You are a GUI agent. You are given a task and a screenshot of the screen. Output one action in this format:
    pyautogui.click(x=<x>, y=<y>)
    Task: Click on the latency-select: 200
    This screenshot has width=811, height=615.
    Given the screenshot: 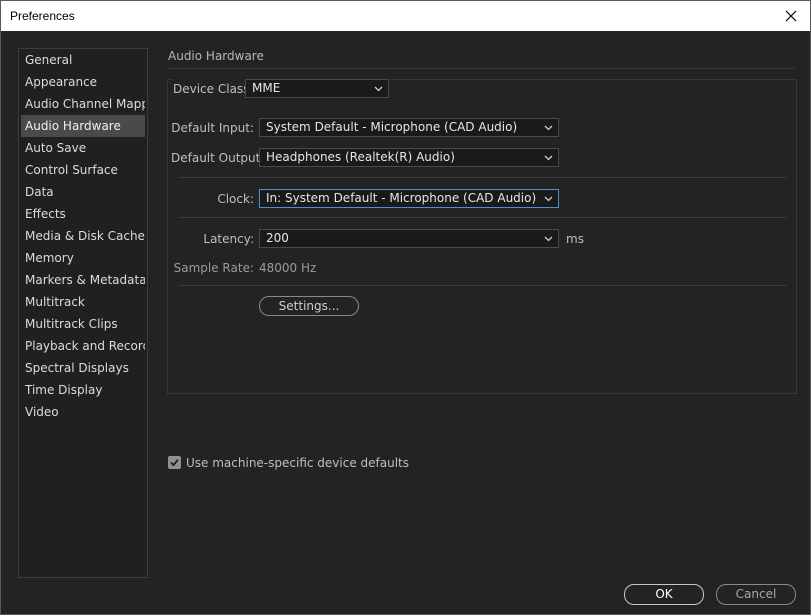 What is the action you would take?
    pyautogui.click(x=409, y=238)
    